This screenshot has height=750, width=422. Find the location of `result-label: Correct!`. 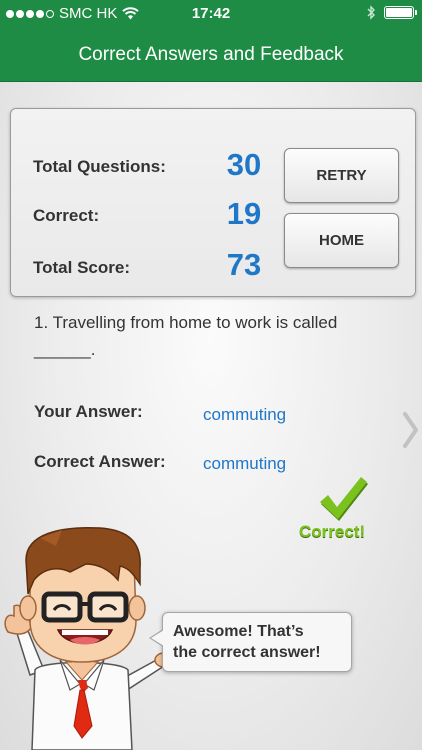

result-label: Correct! is located at coordinates (332, 531).